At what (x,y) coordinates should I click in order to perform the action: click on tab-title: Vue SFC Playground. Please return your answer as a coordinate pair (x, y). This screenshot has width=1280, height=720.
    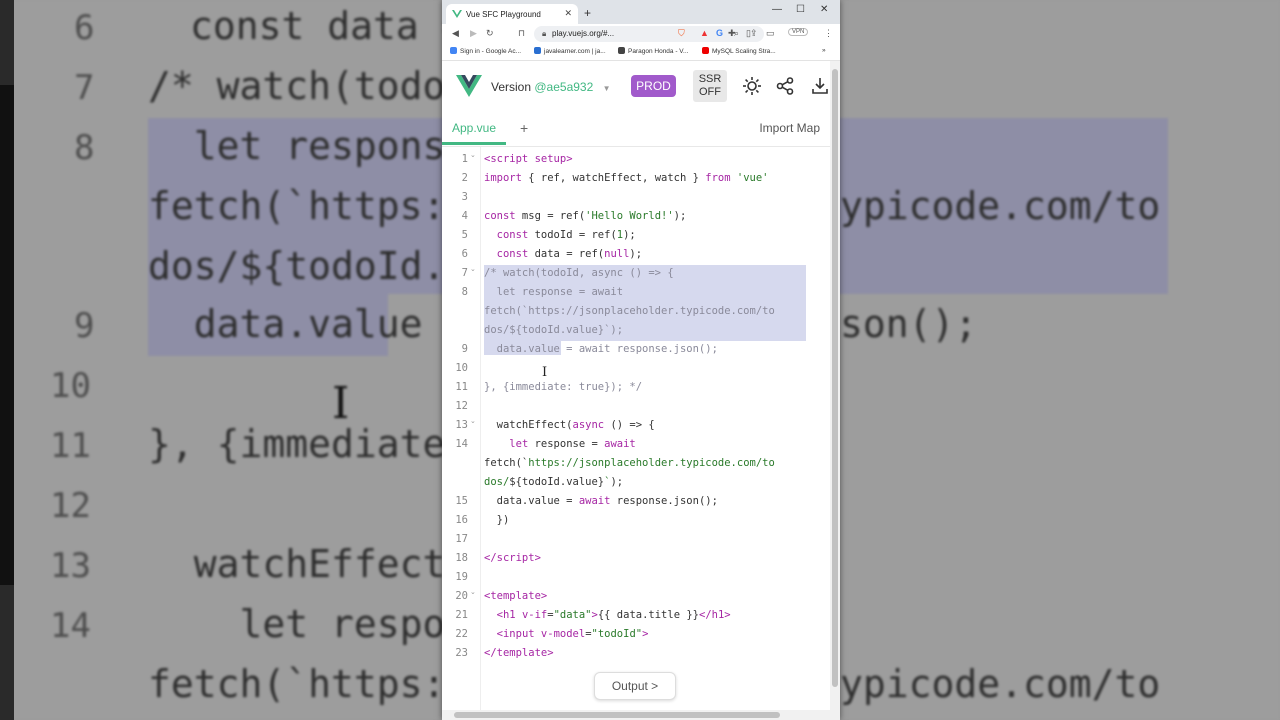
    Looking at the image, I should click on (503, 14).